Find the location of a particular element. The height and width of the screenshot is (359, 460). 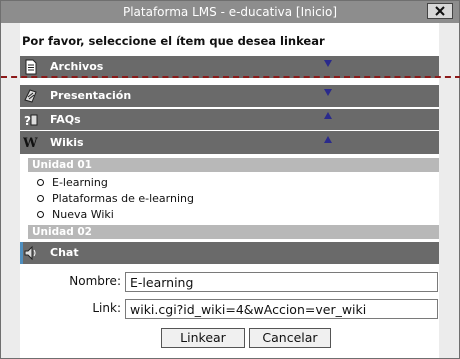

close-button is located at coordinates (440, 11).